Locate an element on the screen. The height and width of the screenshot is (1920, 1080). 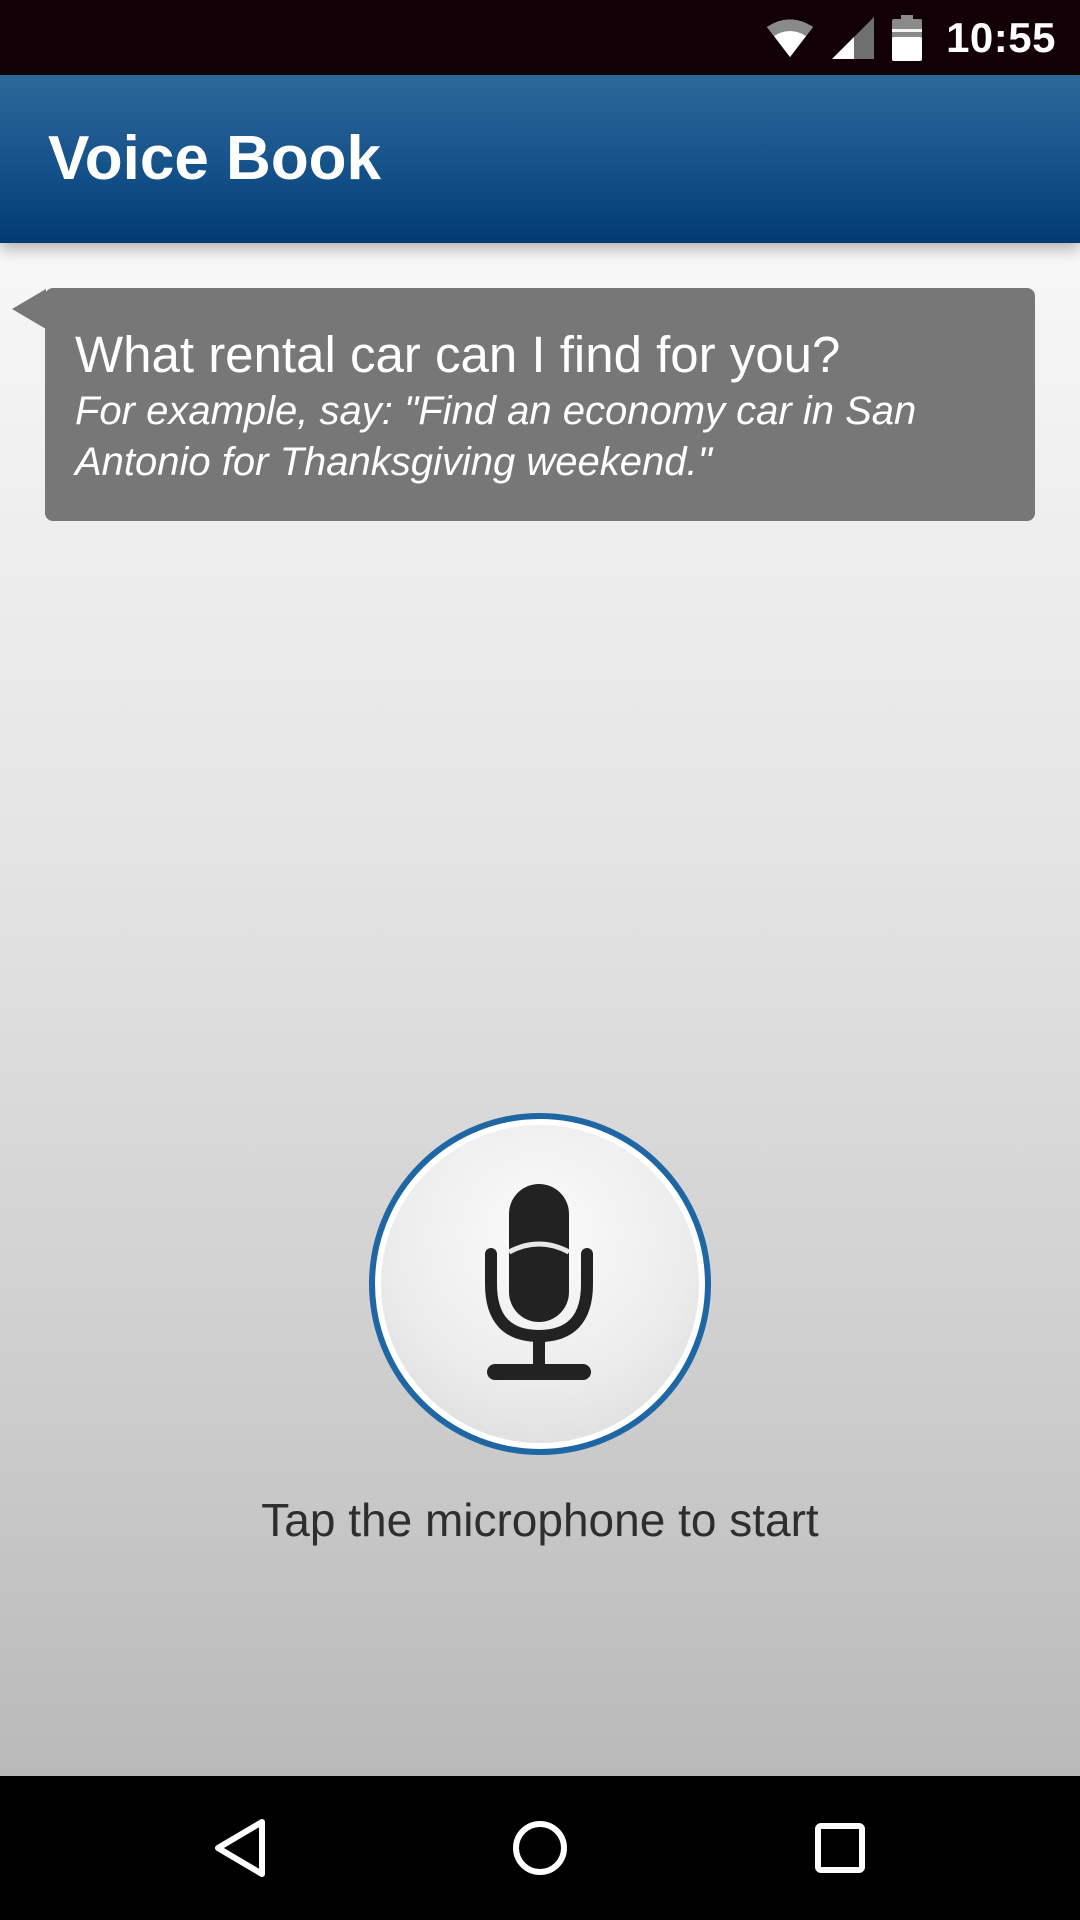
prompt-example-line-2: Antonio for Thanksgiving weekend." is located at coordinates (393, 462).